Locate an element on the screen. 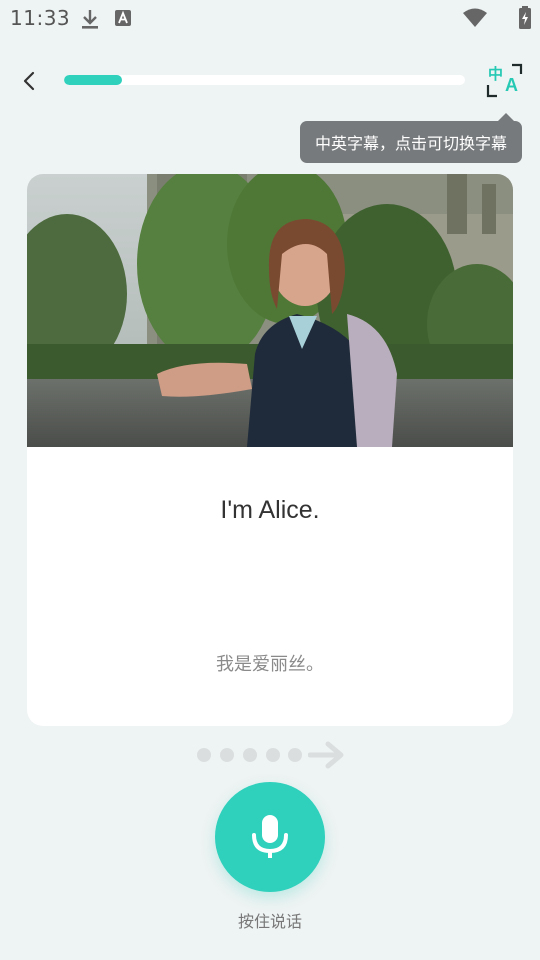 The height and width of the screenshot is (960, 540). back-button is located at coordinates (29, 81).